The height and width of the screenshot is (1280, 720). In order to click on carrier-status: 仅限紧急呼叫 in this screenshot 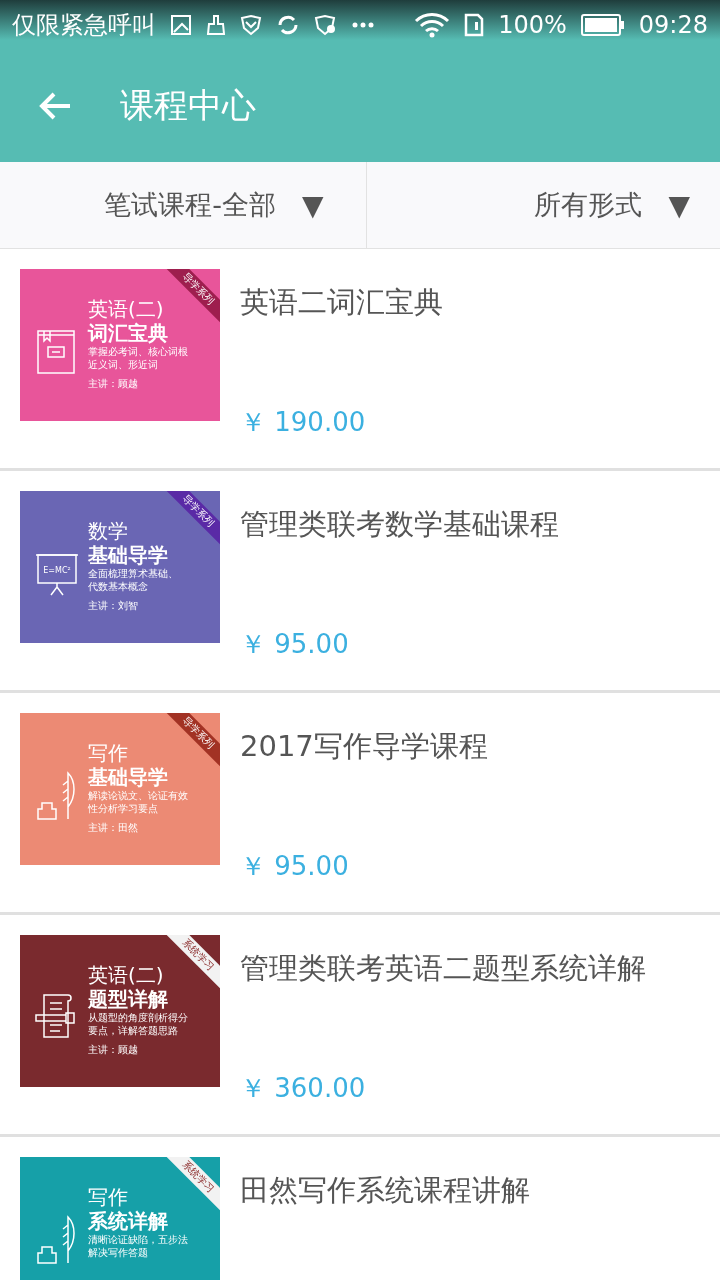, I will do `click(84, 25)`.